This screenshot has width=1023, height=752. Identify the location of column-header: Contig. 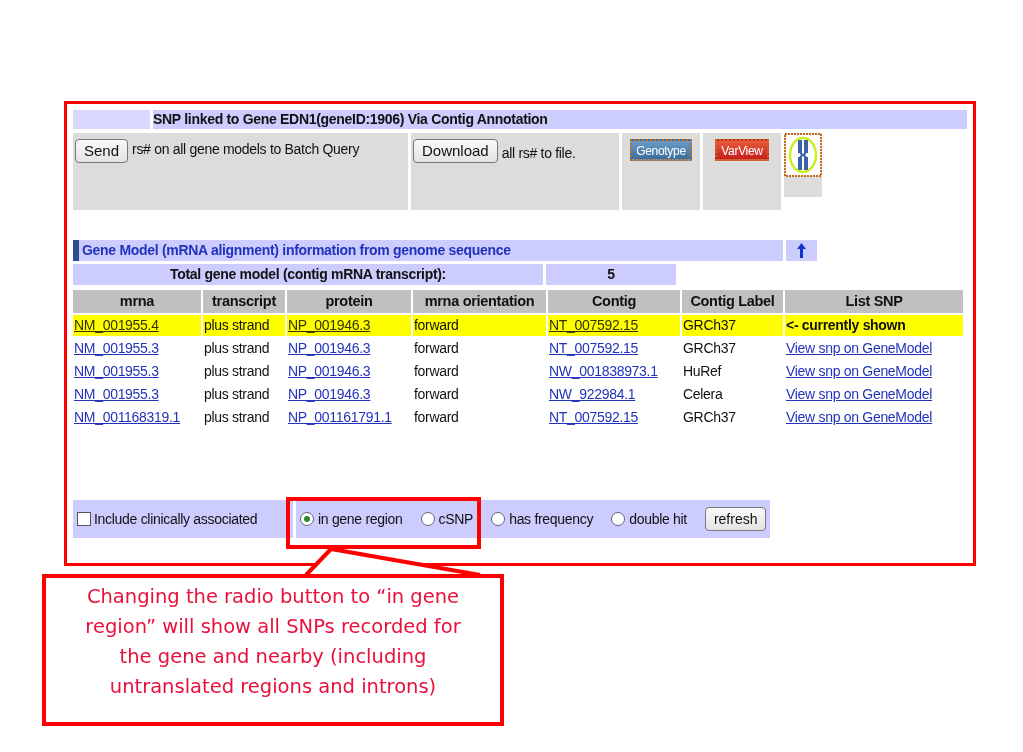
(614, 301).